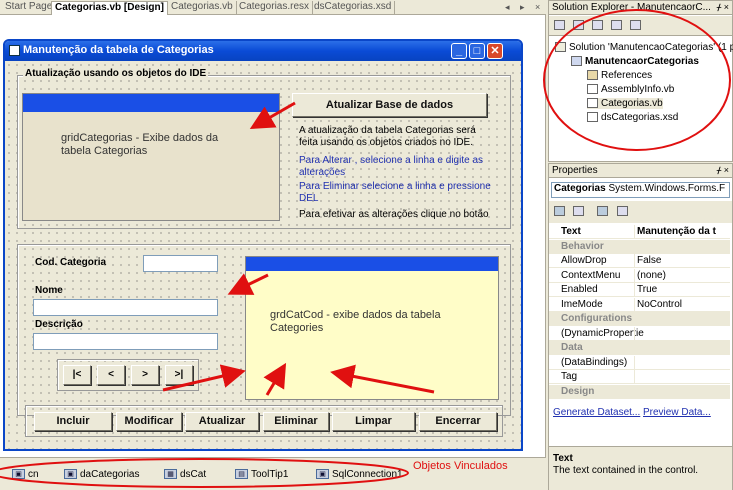  What do you see at coordinates (630, 89) in the screenshot?
I see `tree-assemblyinfo: AssemblyInfo.vb` at bounding box center [630, 89].